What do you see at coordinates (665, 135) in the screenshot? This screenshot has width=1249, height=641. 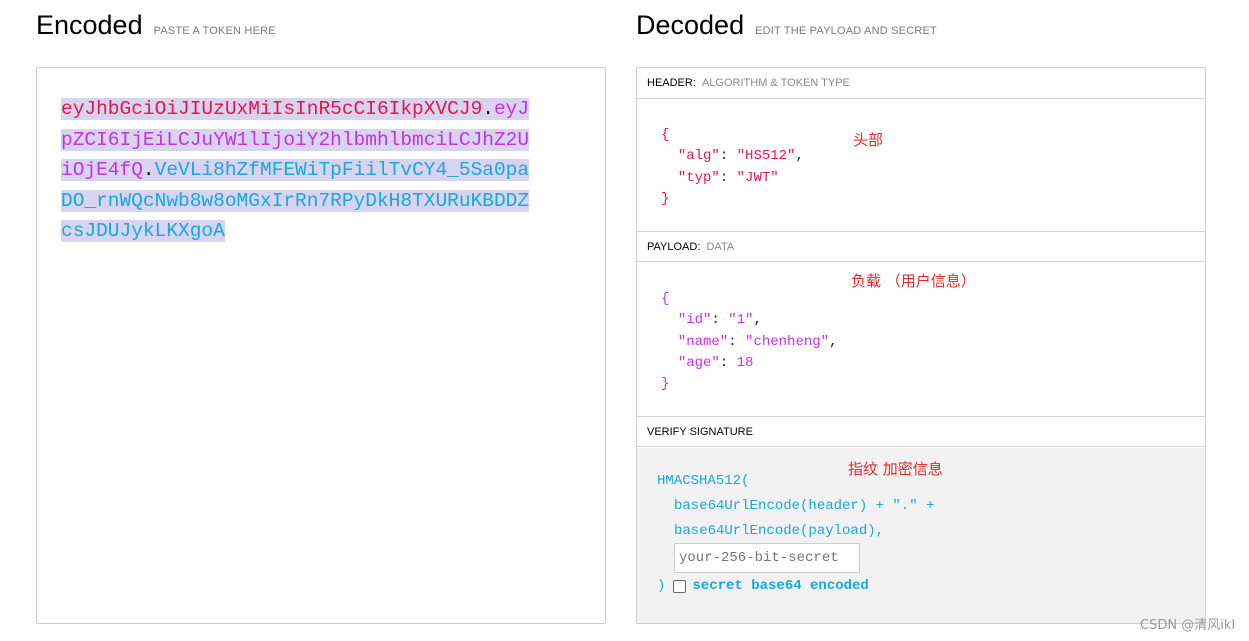 I see `header-open-brace: {` at bounding box center [665, 135].